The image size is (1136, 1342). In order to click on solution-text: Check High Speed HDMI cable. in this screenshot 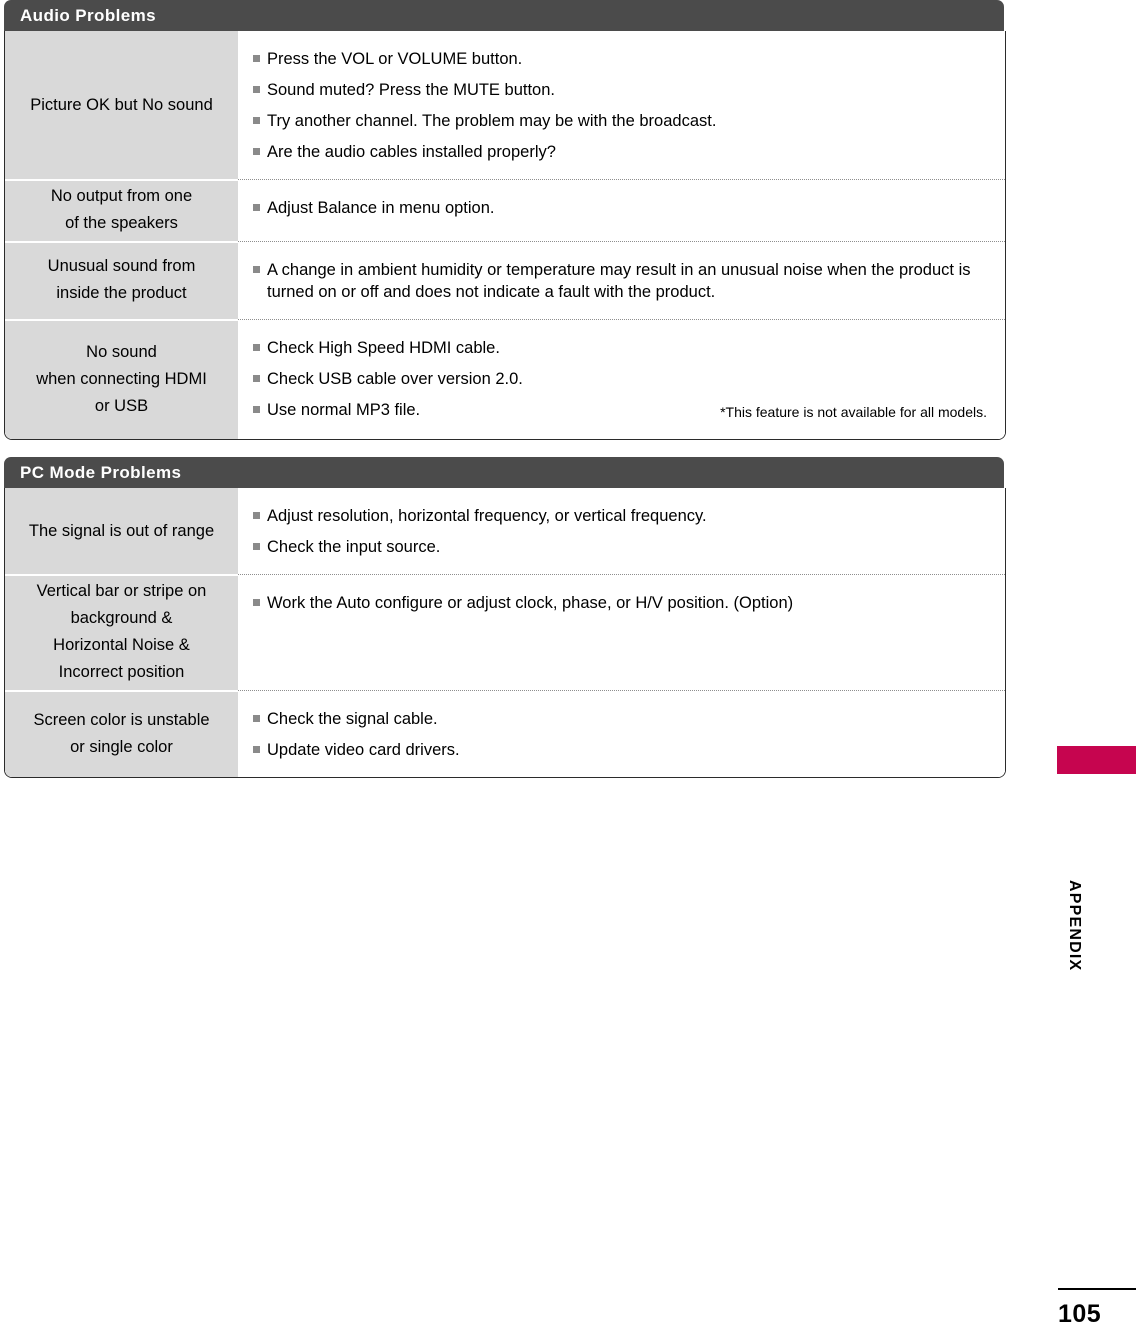, I will do `click(383, 347)`.